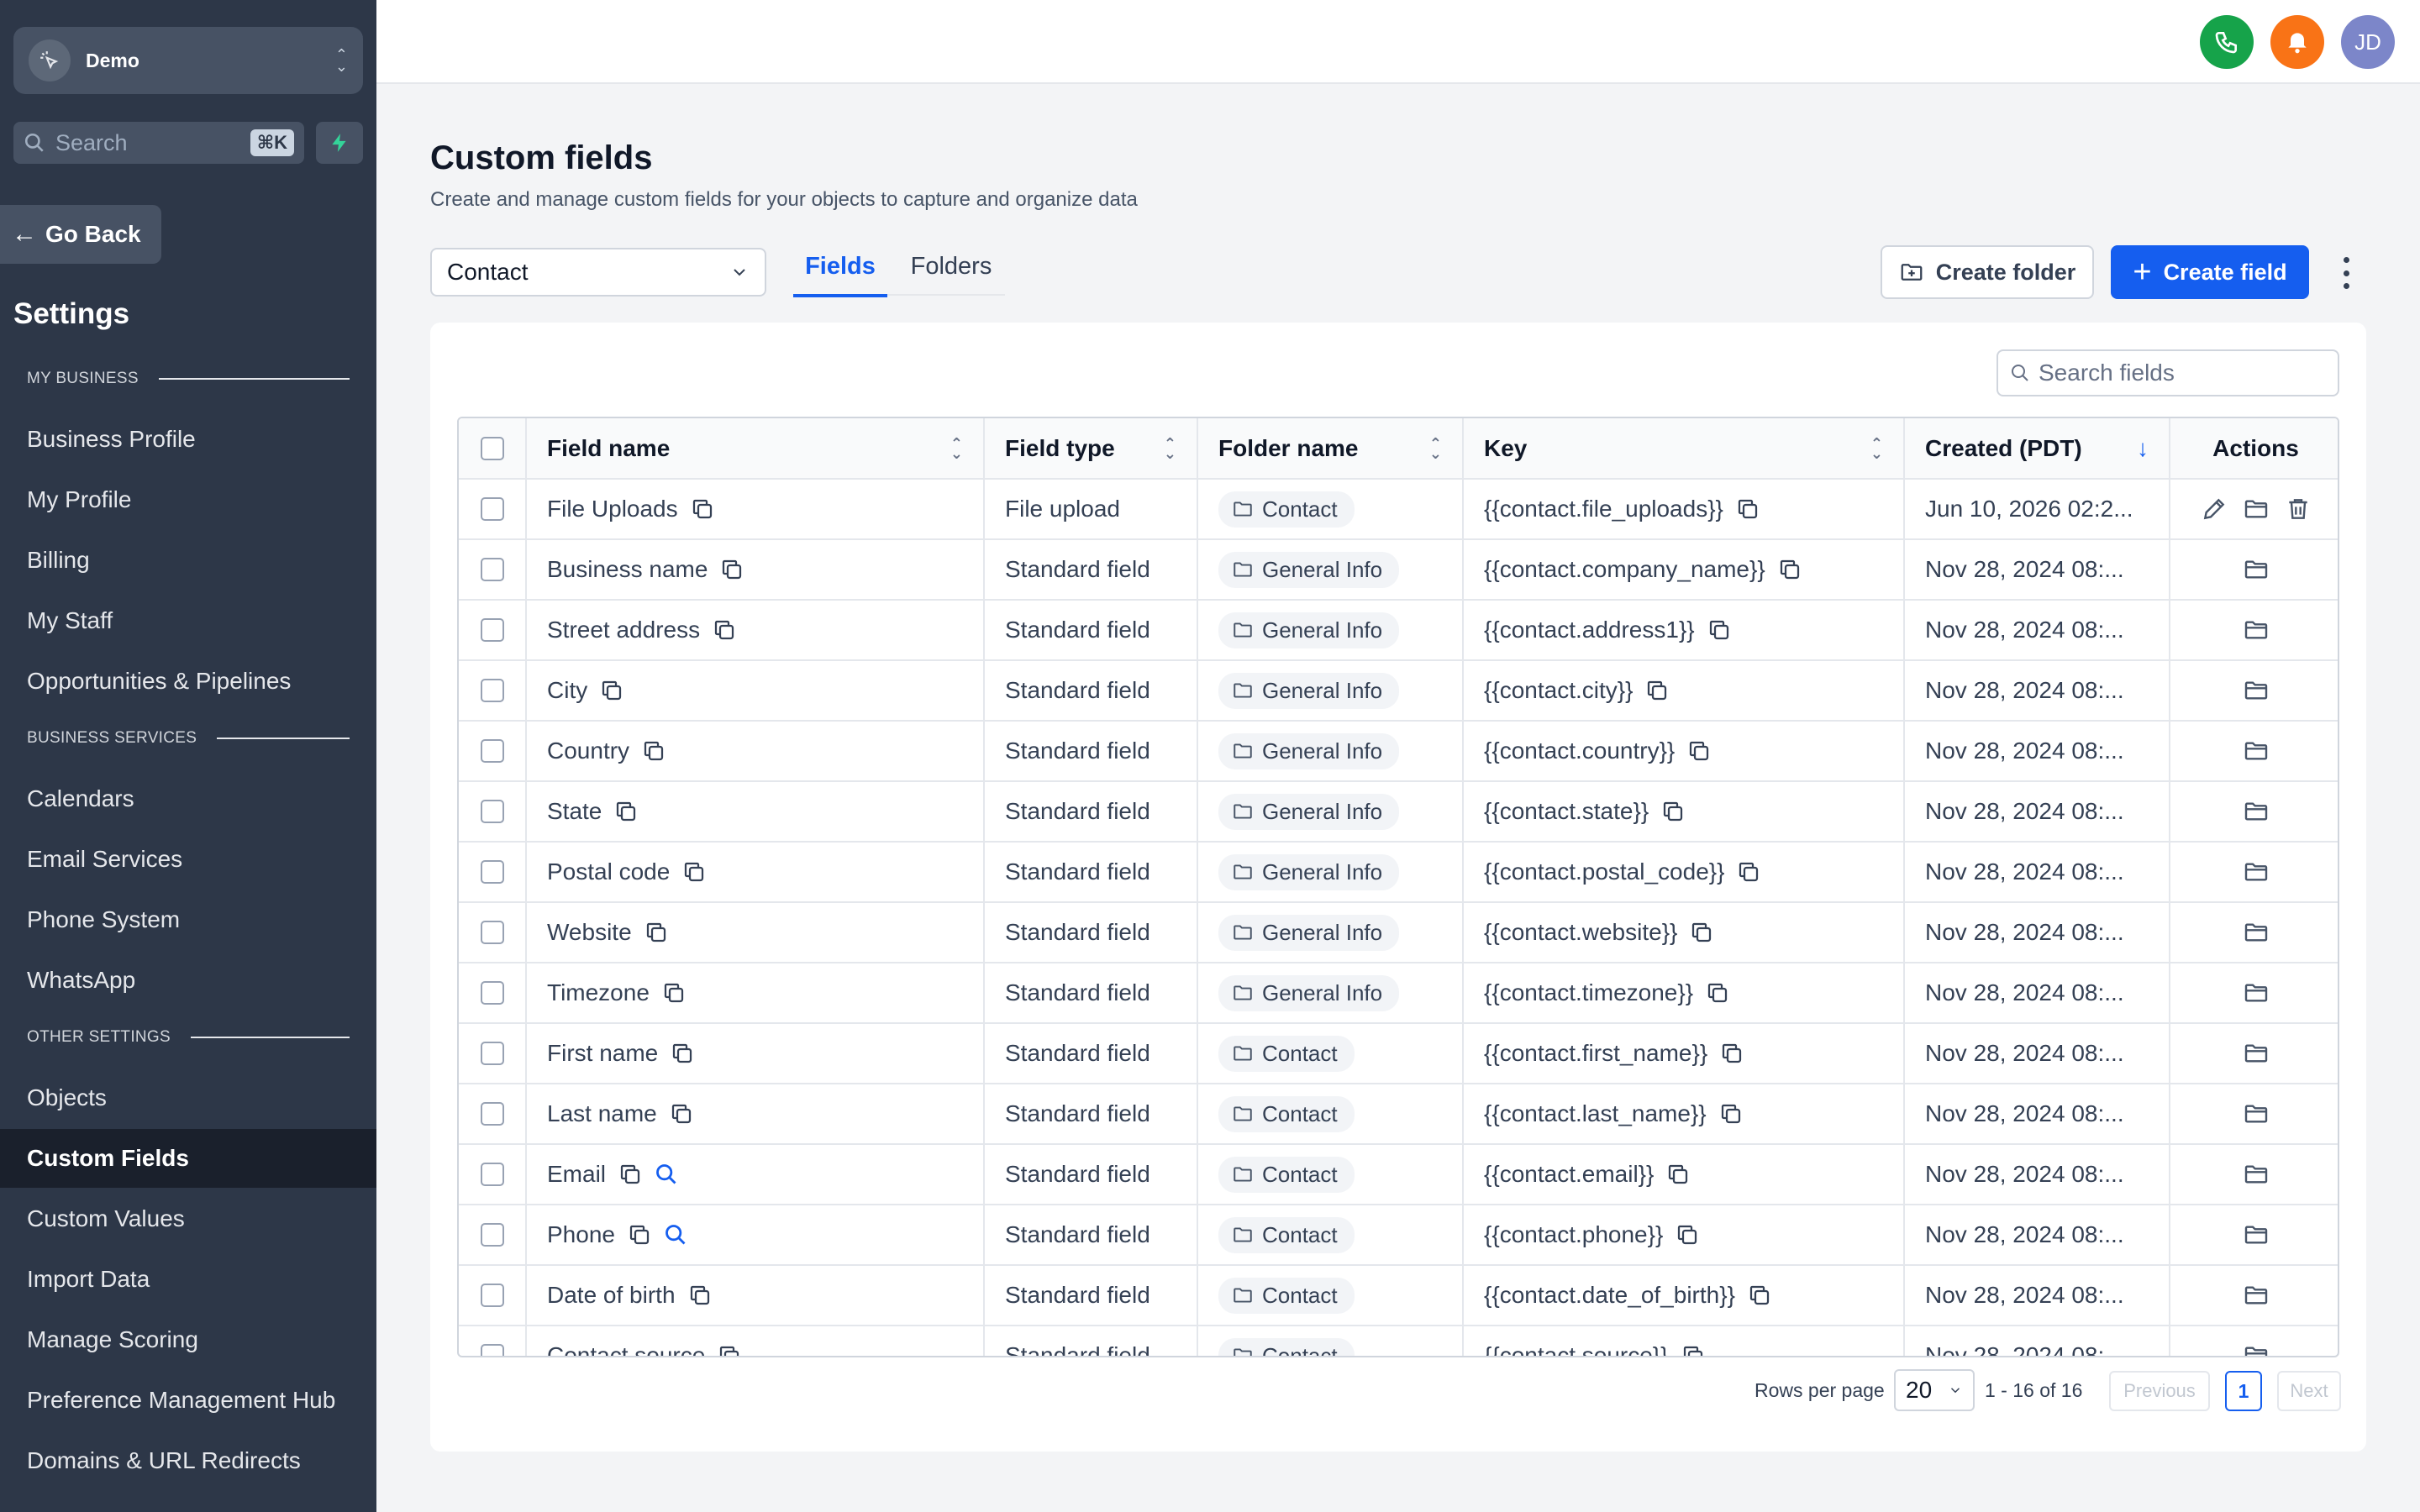 The image size is (2420, 1512). What do you see at coordinates (188, 1339) in the screenshot?
I see `sidebar-item-manage-scoring: Manage Scoring` at bounding box center [188, 1339].